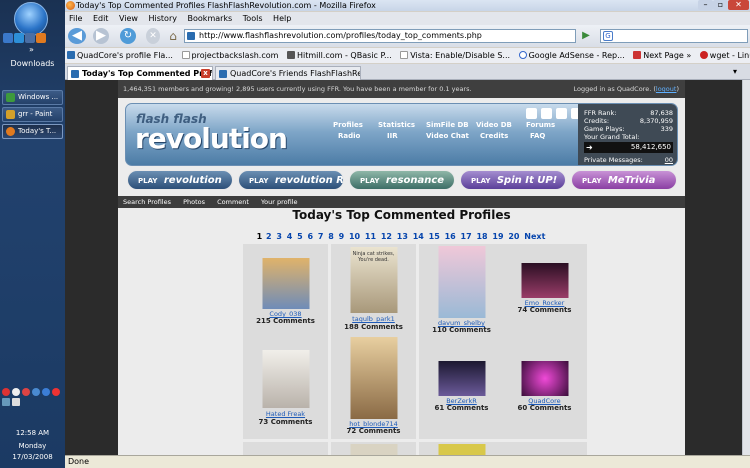 This screenshot has width=750, height=468. Describe the element at coordinates (30, 38) in the screenshot. I see `switch-windows-icon` at that location.